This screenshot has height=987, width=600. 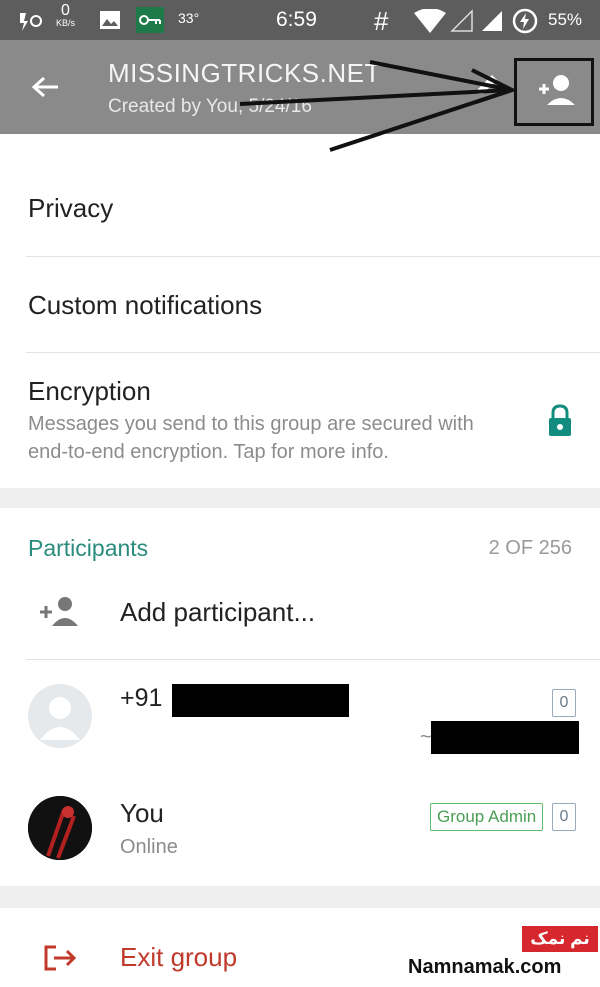 What do you see at coordinates (560, 939) in the screenshot?
I see `watermark-logo: نم نمک` at bounding box center [560, 939].